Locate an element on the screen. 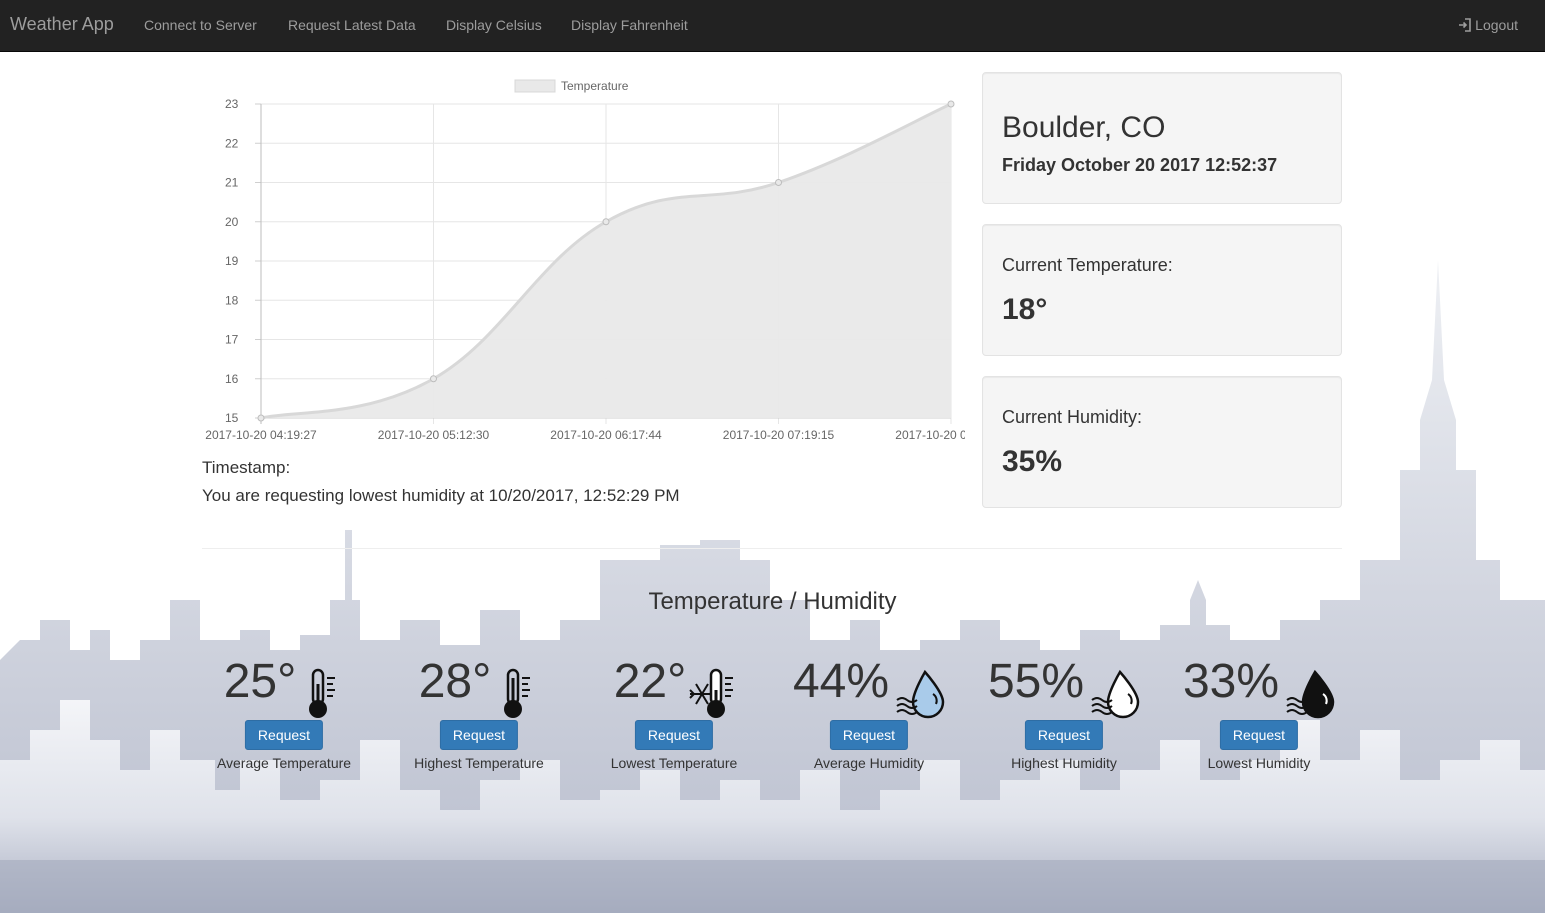 The height and width of the screenshot is (913, 1545). y-tick-label: 20 is located at coordinates (232, 222).